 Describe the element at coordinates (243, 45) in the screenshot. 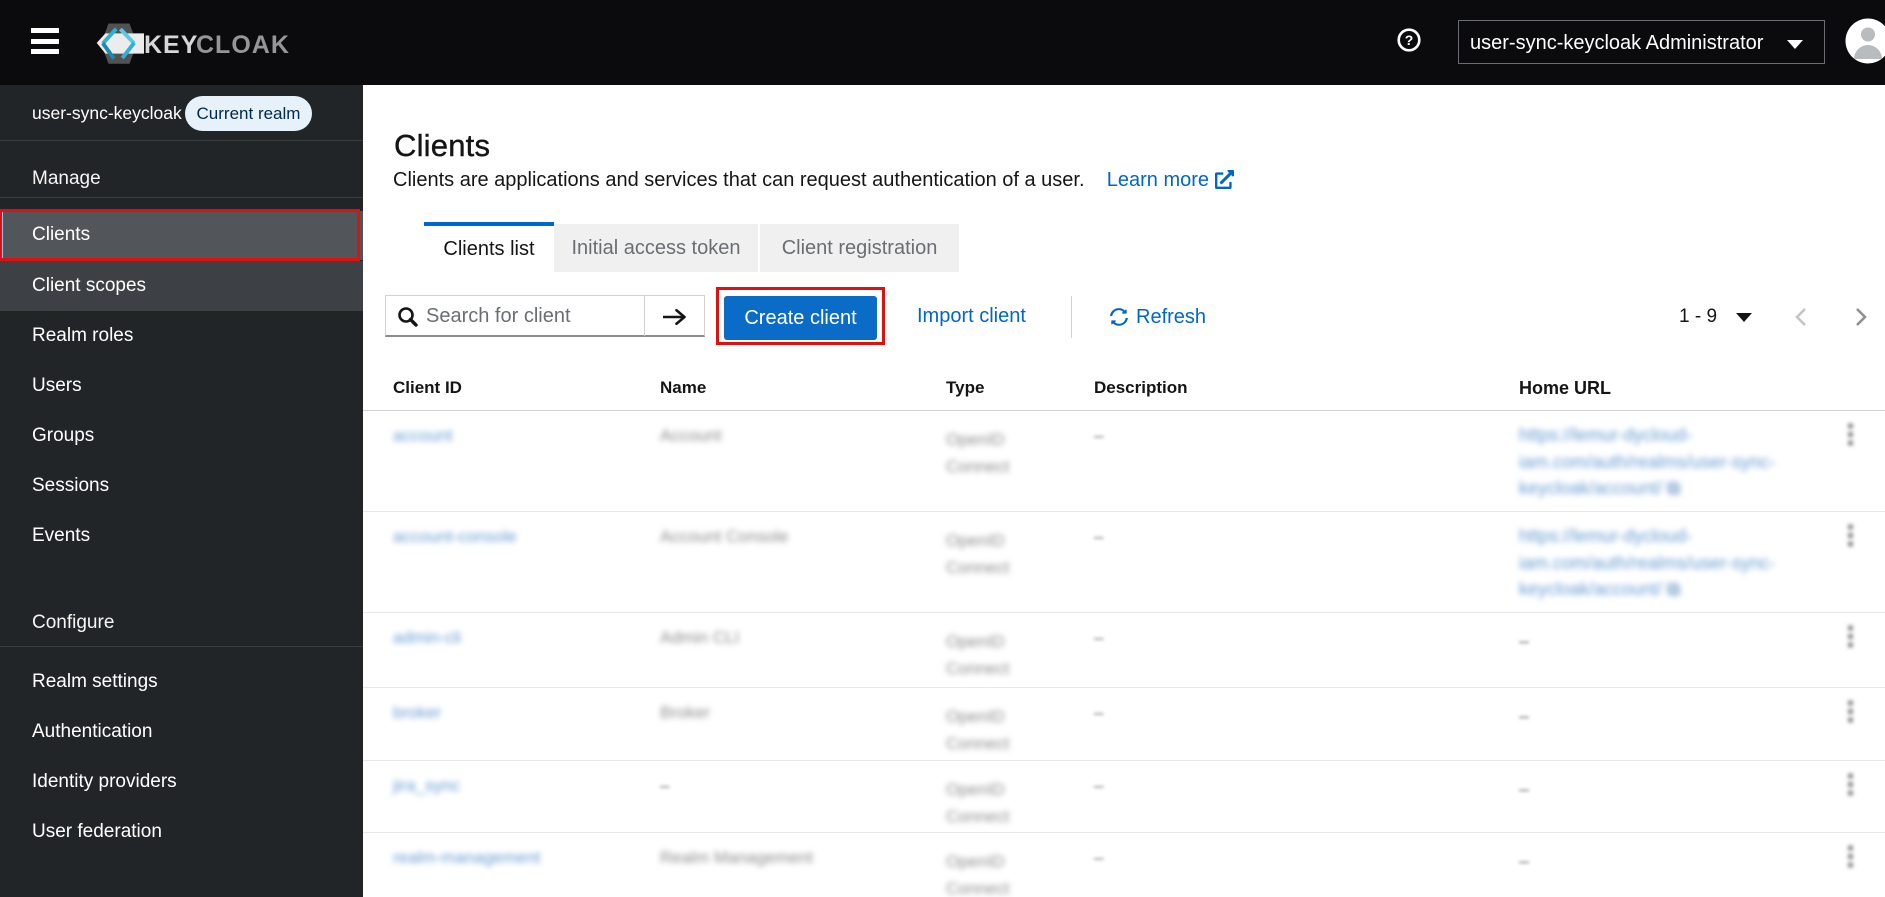

I see `svg-text: CLOAK` at that location.